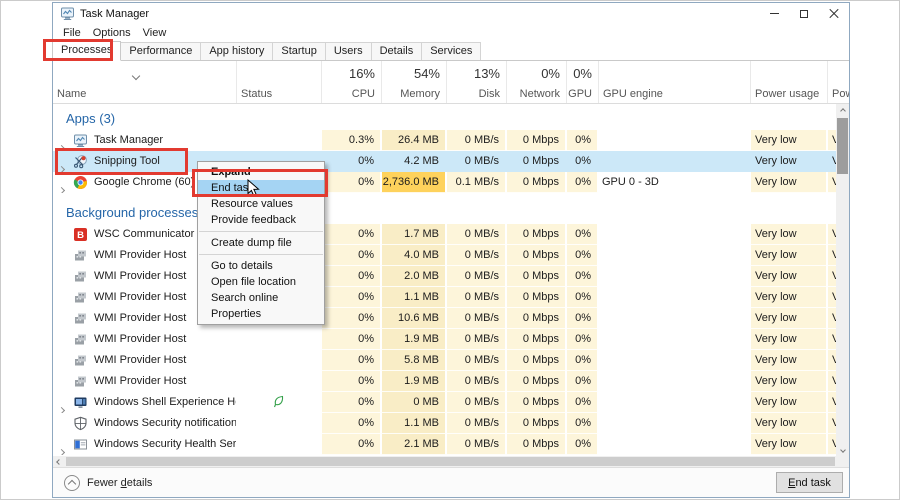 This screenshot has height=500, width=900. Describe the element at coordinates (115, 13) in the screenshot. I see `window-title: Task Manager` at that location.